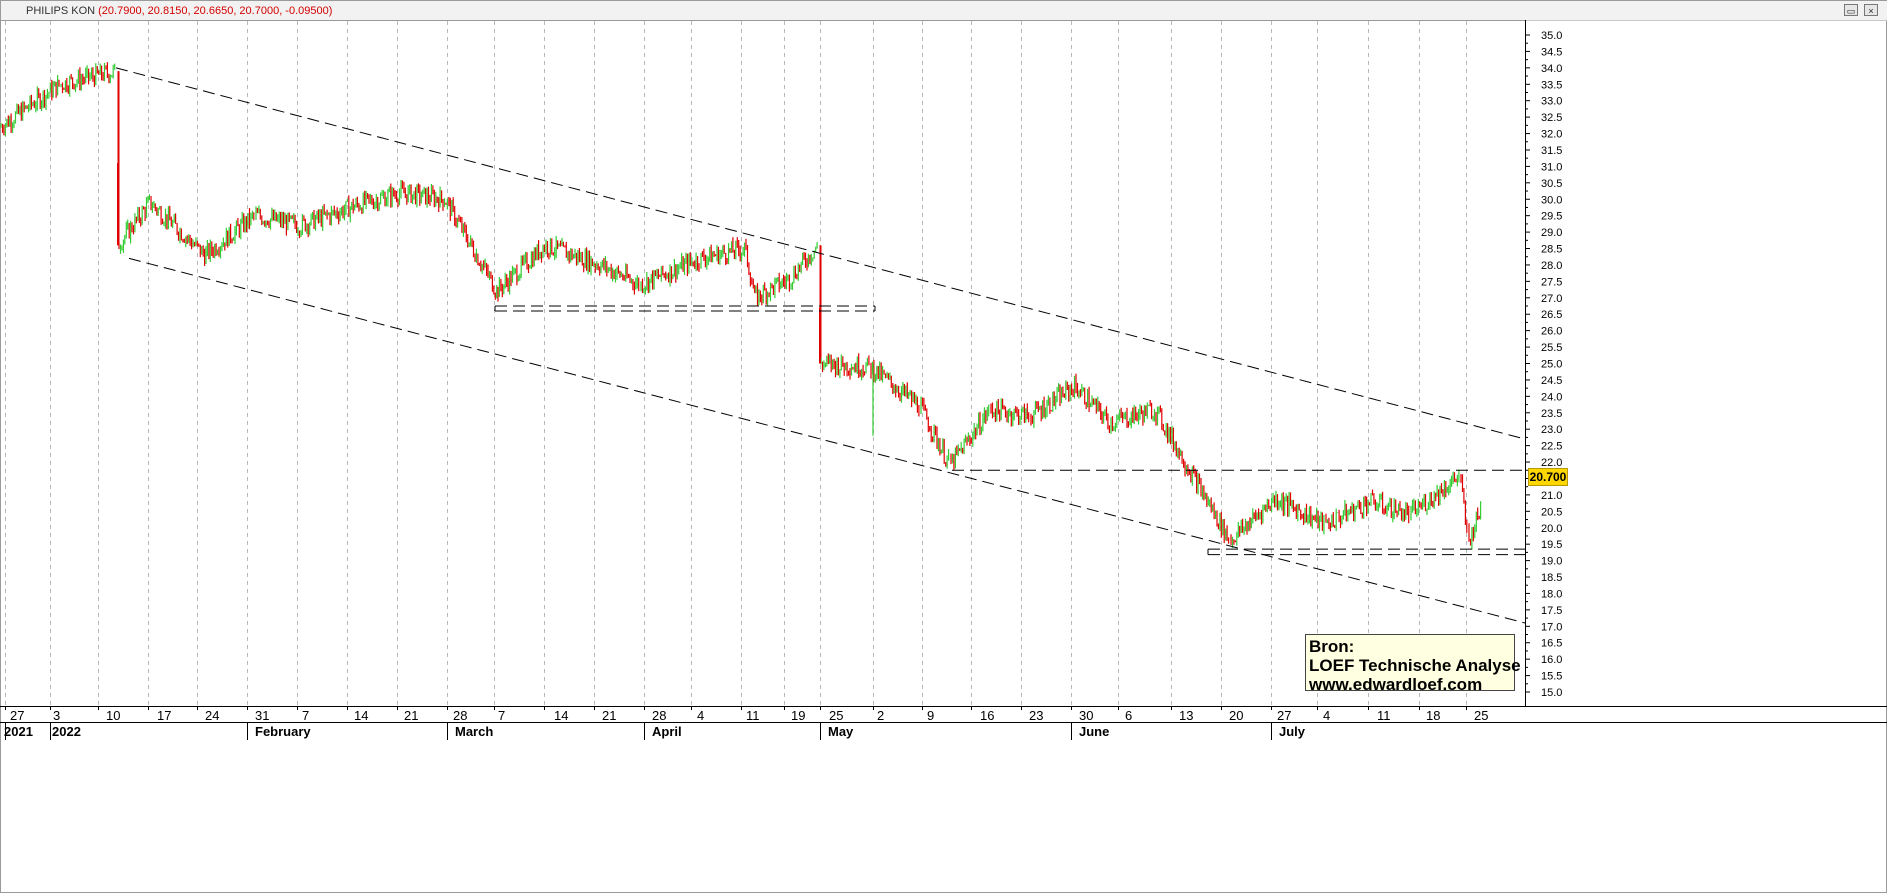  Describe the element at coordinates (1551, 644) in the screenshot. I see `y-tick-label: 16.5` at that location.